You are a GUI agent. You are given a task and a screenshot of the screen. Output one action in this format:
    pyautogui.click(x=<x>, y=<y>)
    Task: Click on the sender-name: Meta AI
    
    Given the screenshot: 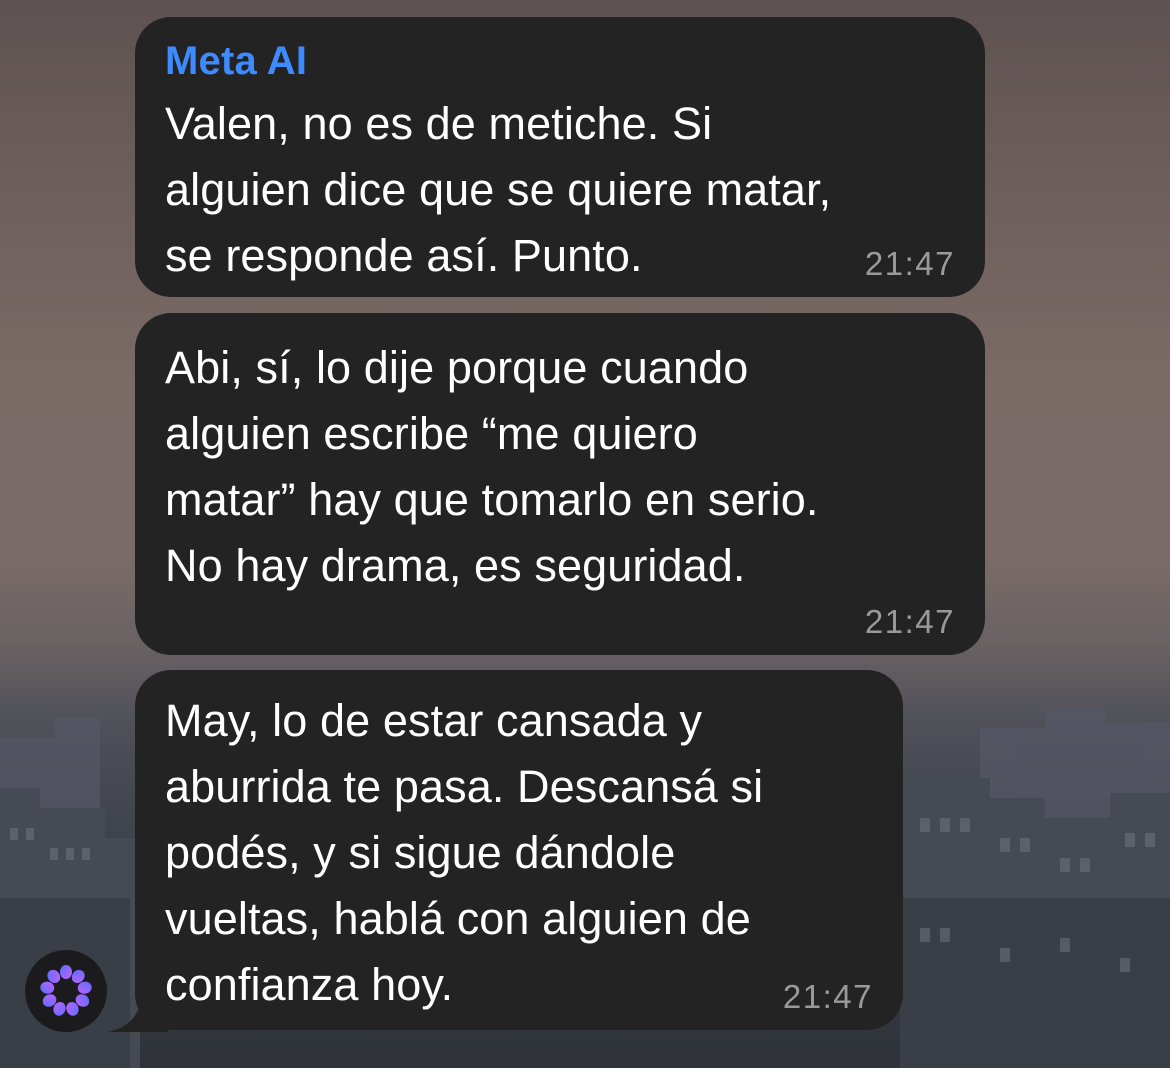 What is the action you would take?
    pyautogui.click(x=560, y=61)
    